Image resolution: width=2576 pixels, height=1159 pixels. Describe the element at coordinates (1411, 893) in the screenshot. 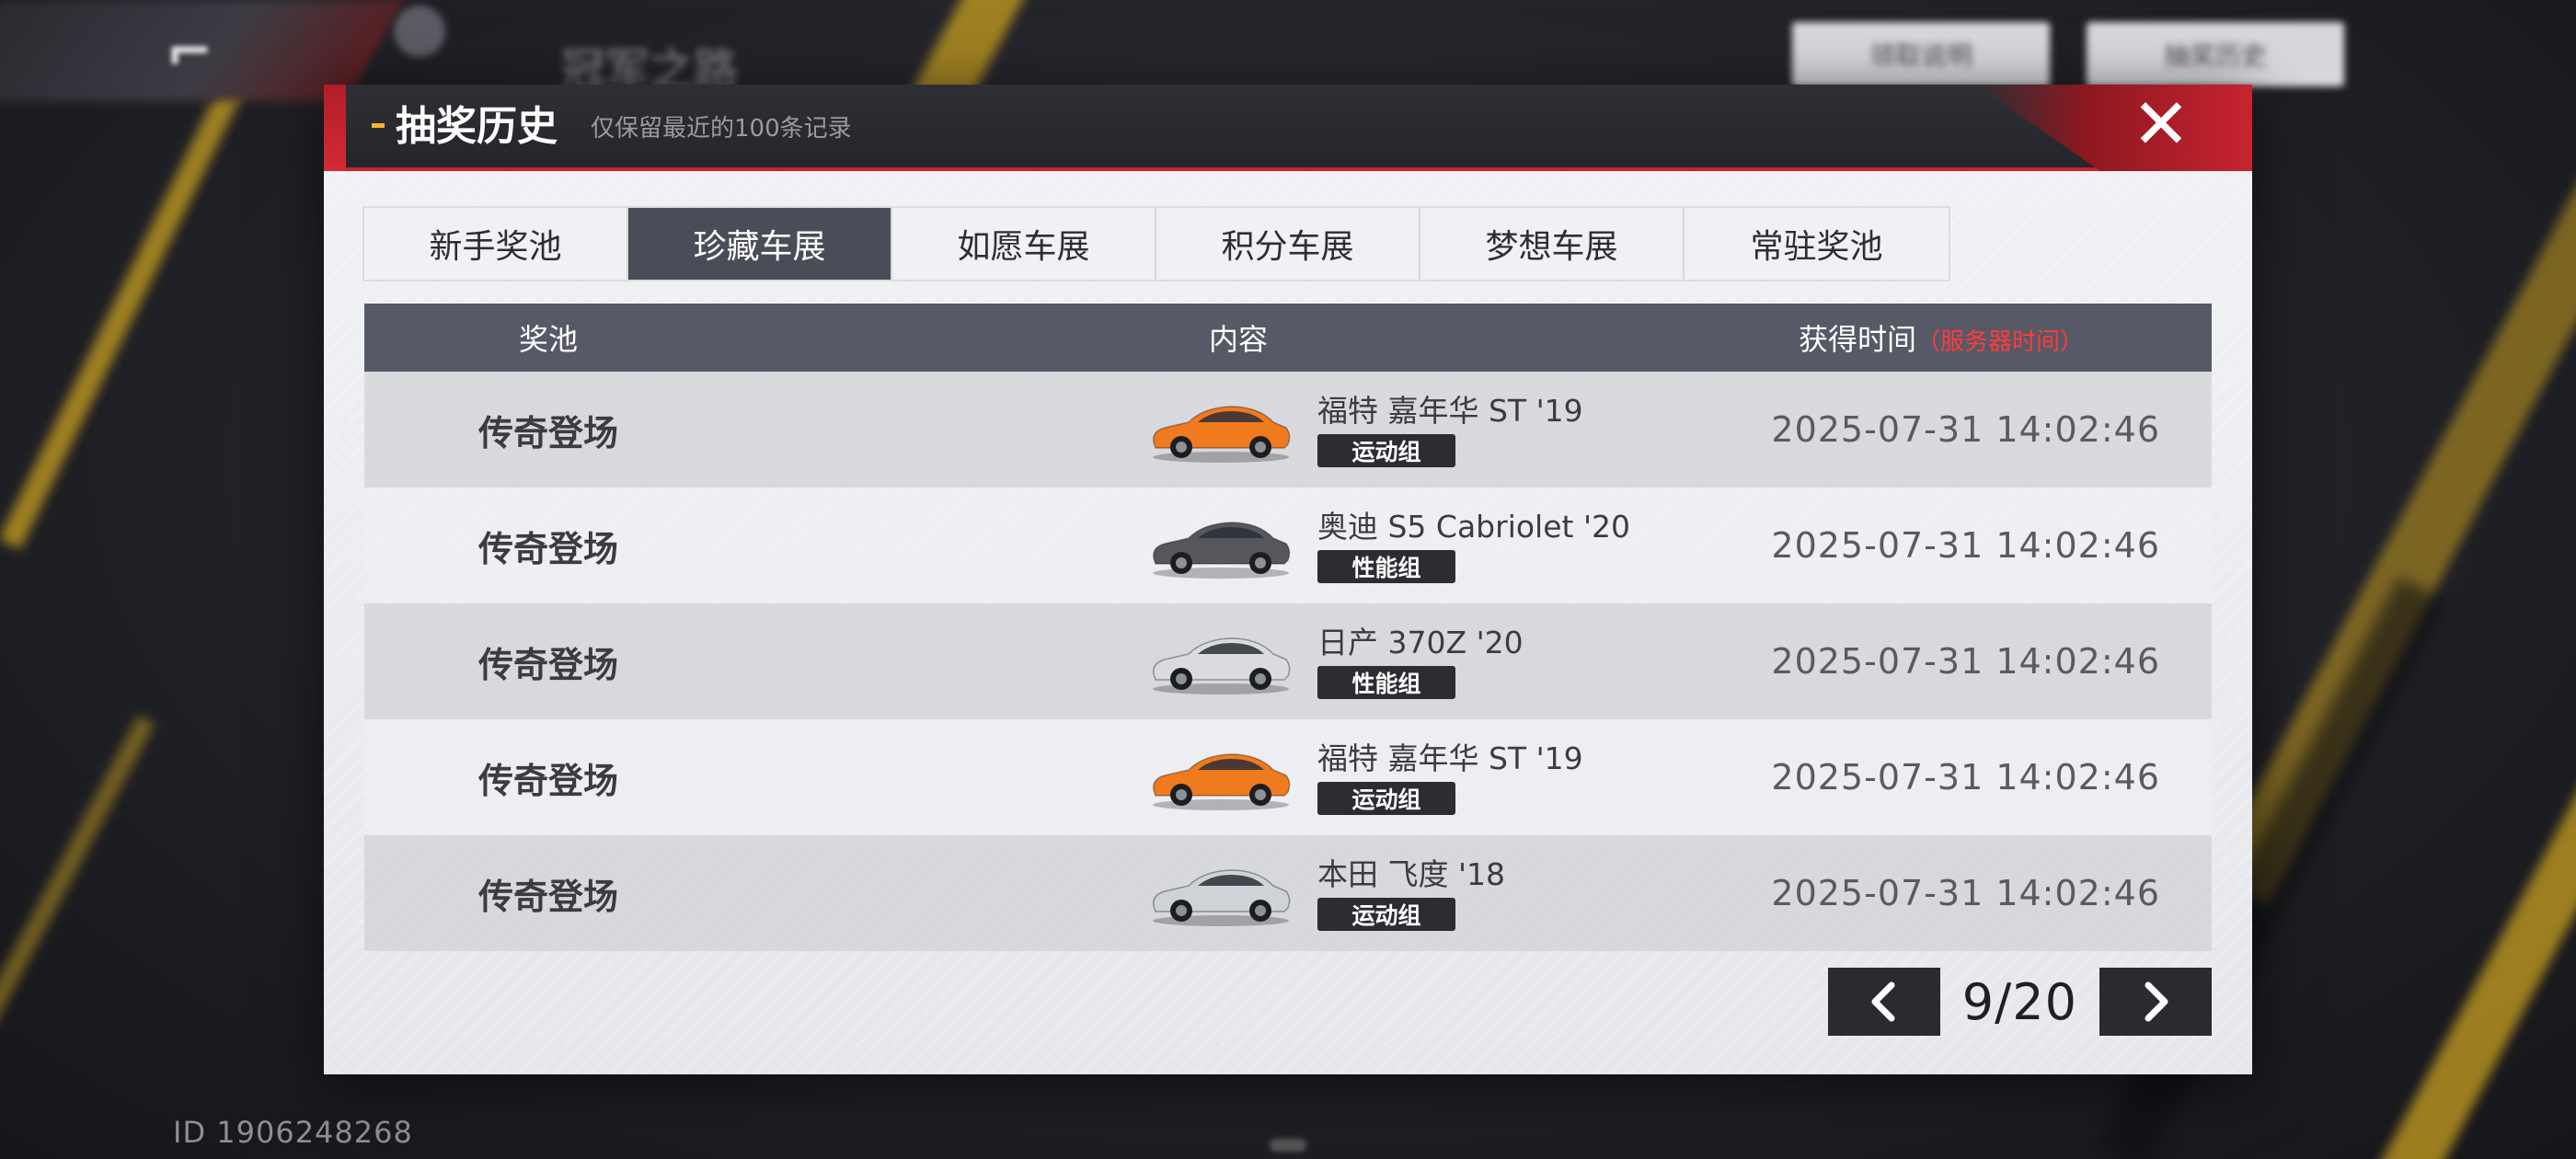

I see `car-info: 本田 飞度 '18 运动组` at that location.